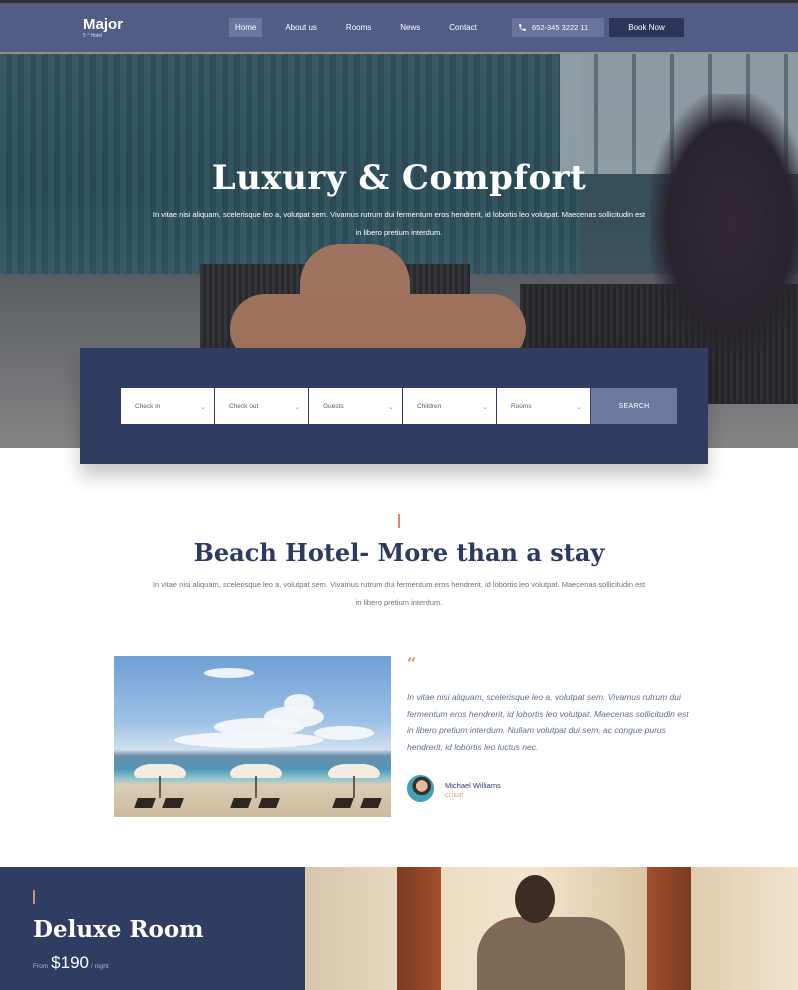  I want to click on quote-icon: “, so click(412, 663).